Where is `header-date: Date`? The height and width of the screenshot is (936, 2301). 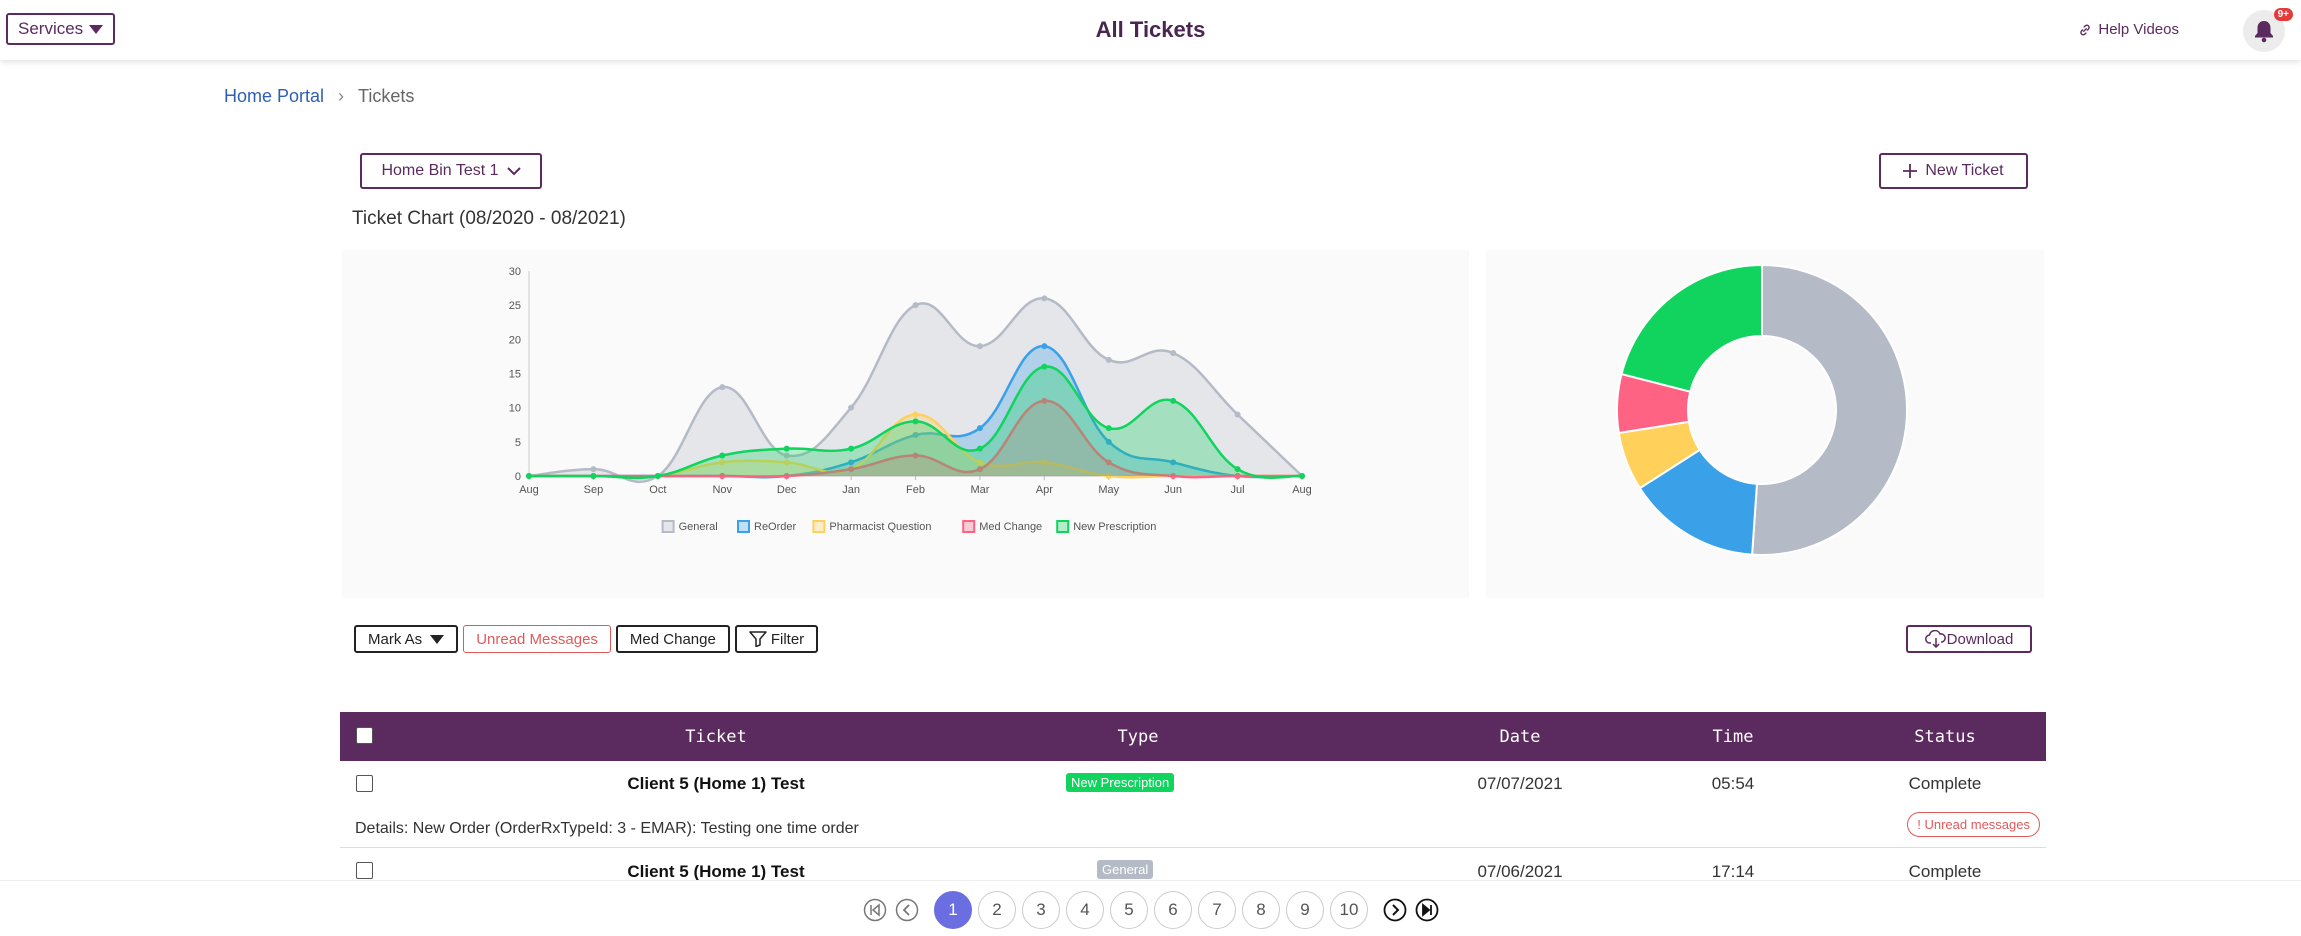
header-date: Date is located at coordinates (1520, 737).